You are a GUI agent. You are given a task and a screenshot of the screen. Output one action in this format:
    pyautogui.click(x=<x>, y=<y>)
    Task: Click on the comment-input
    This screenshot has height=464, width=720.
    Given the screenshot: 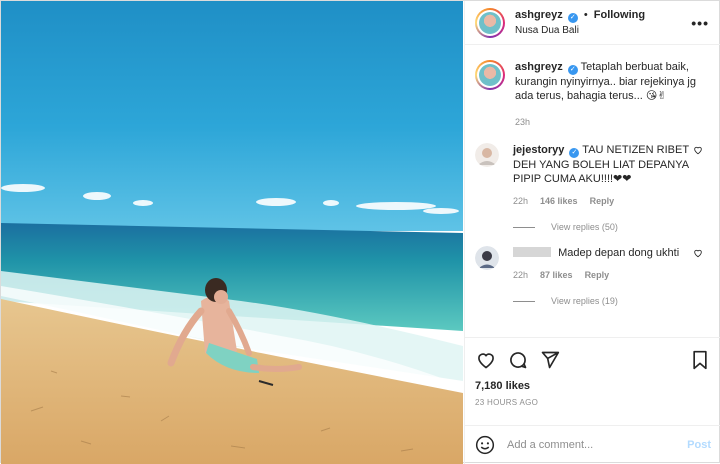 What is the action you would take?
    pyautogui.click(x=592, y=445)
    